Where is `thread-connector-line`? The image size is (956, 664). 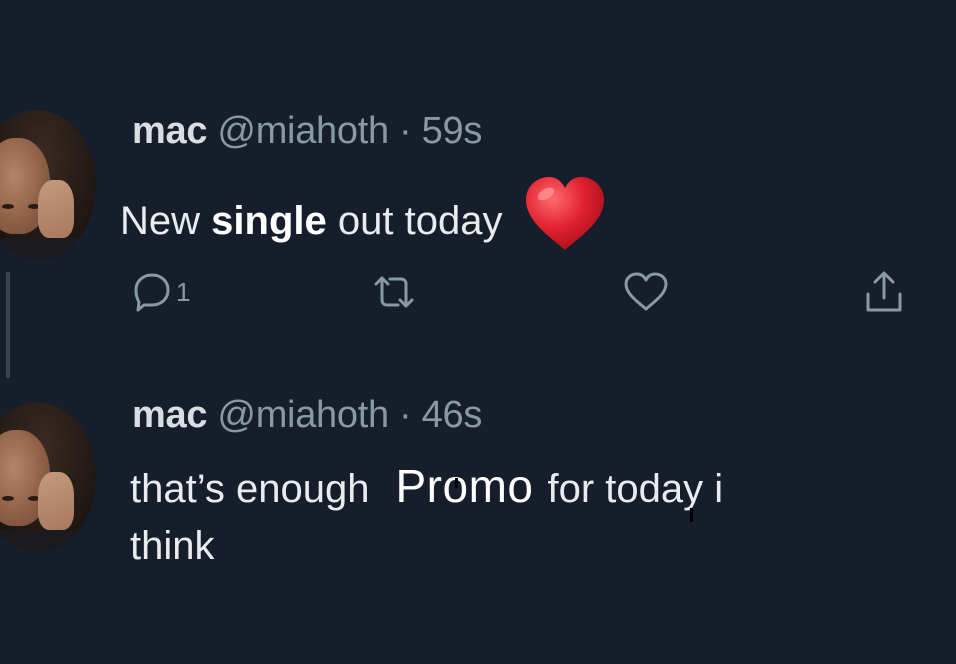 thread-connector-line is located at coordinates (8, 325).